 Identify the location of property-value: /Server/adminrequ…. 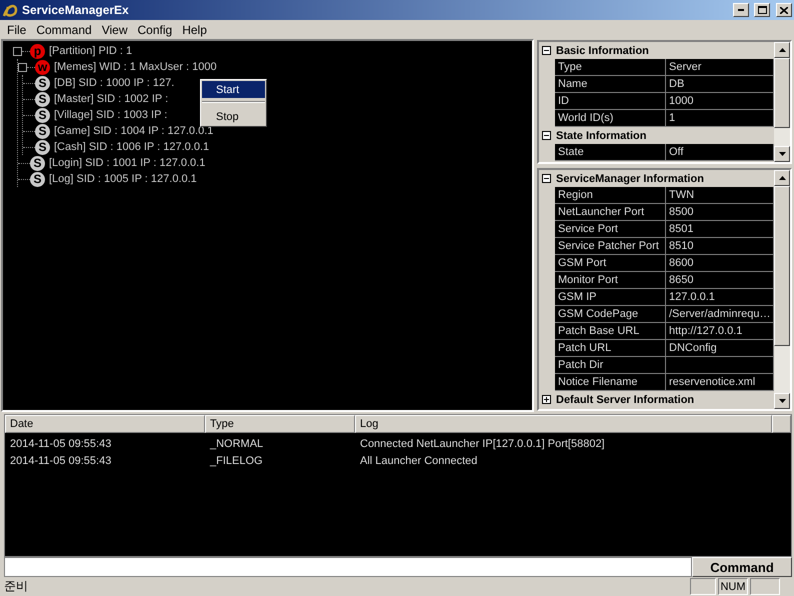
(720, 314).